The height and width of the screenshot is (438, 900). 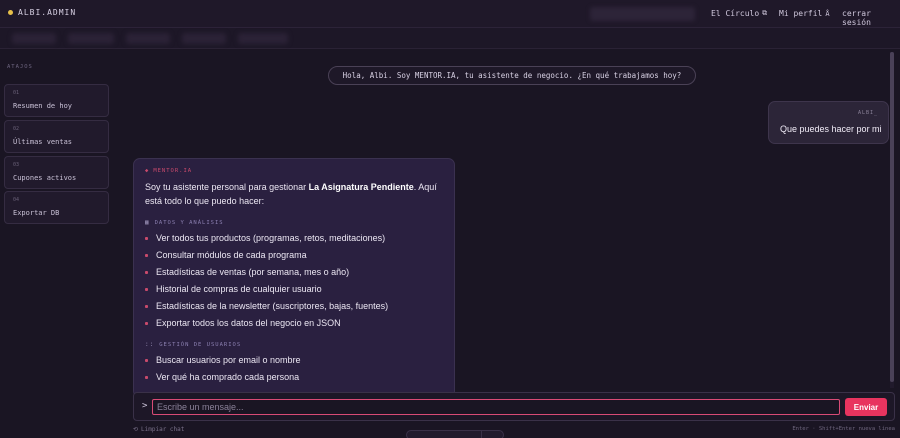 I want to click on nav-link-el-circulo: El Círculo ⧉, so click(x=739, y=13).